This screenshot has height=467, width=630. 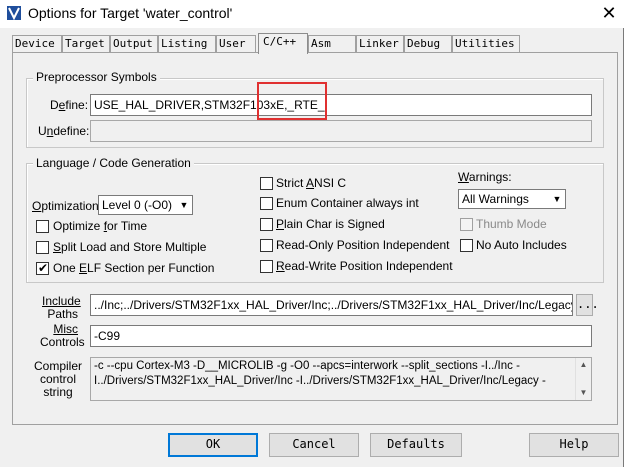 What do you see at coordinates (266, 224) in the screenshot?
I see `plain-char-signed-checkbox` at bounding box center [266, 224].